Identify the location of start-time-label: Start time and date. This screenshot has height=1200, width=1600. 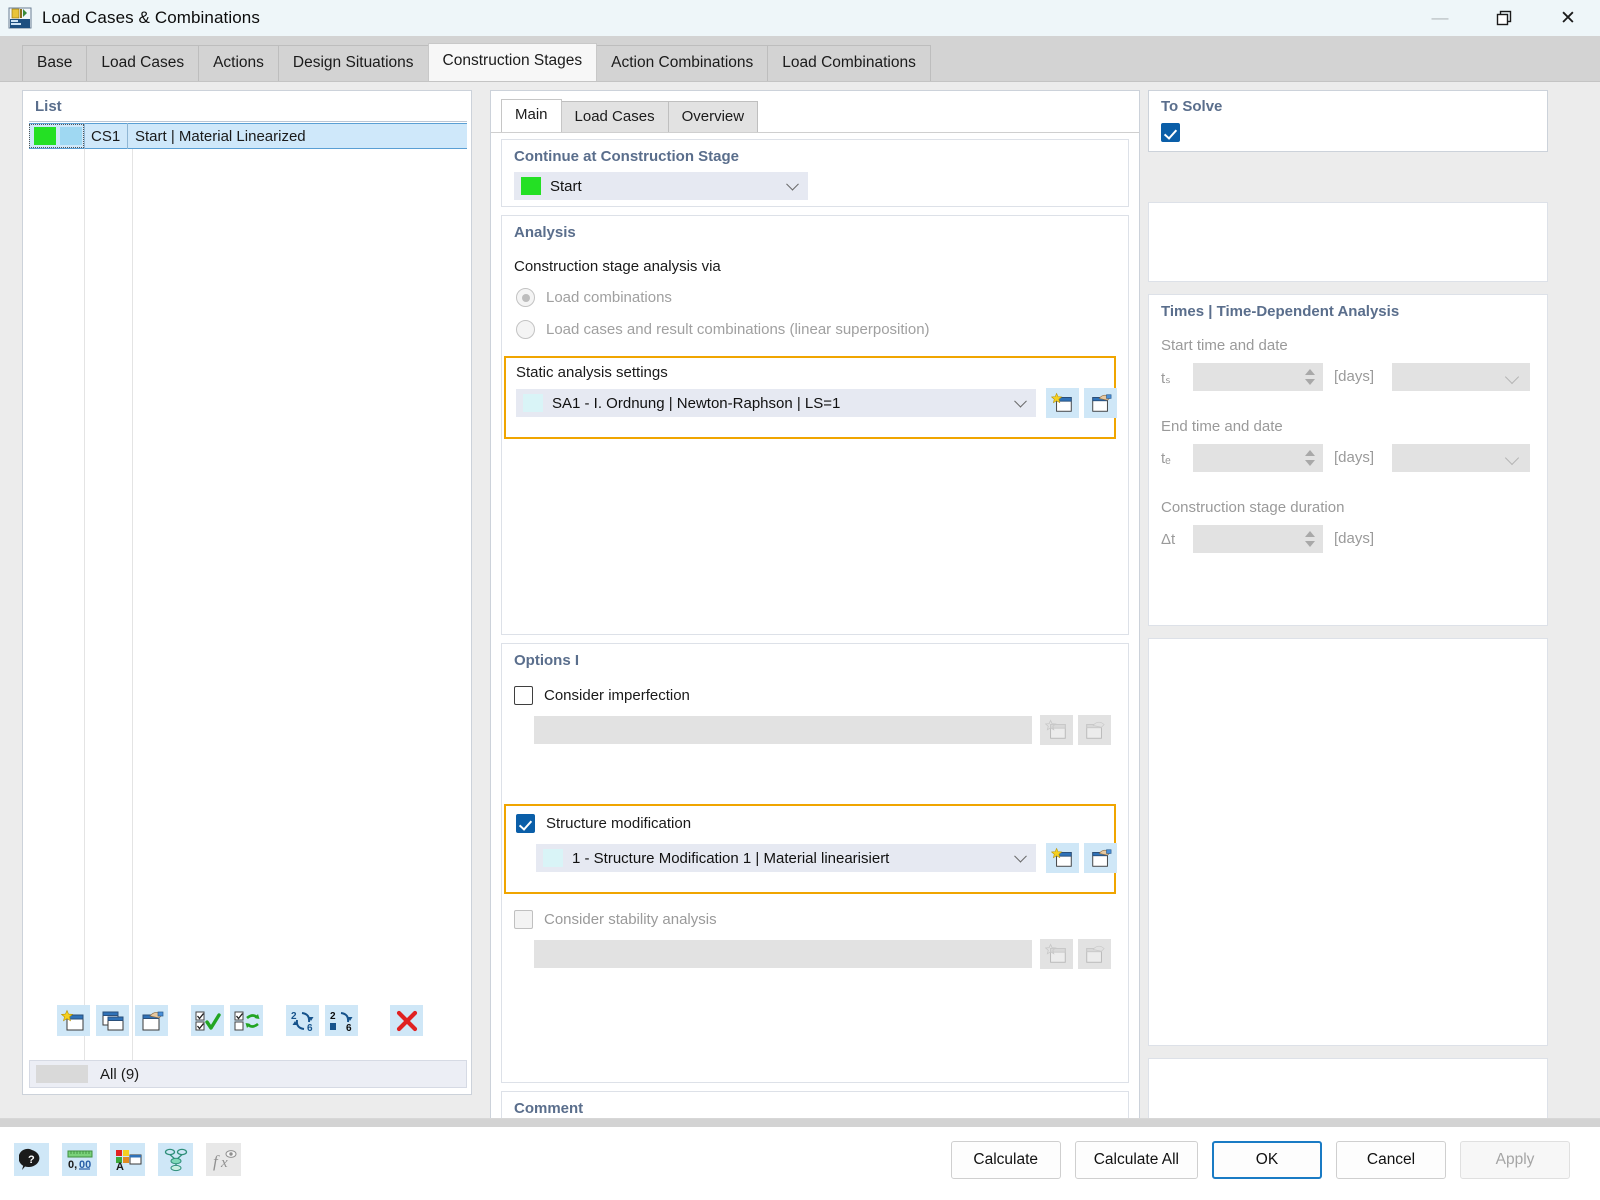
(1224, 345).